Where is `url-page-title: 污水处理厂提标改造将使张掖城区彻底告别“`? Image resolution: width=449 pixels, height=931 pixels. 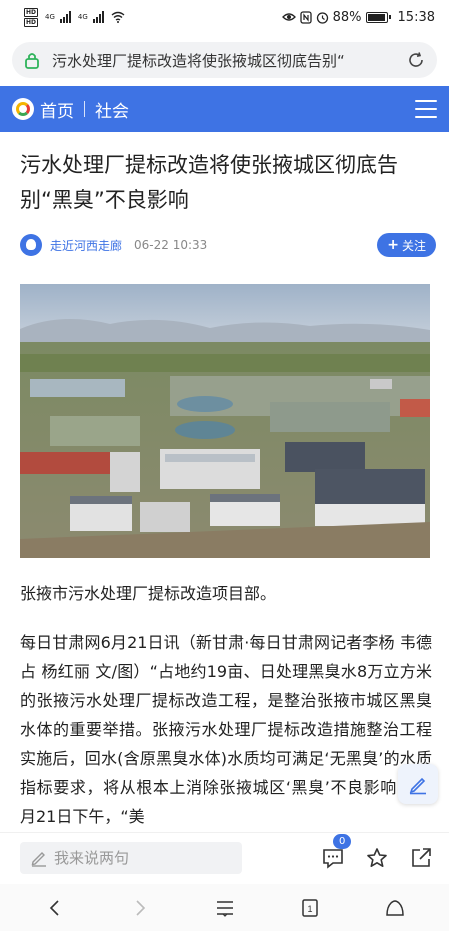
url-page-title: 污水处理厂提标改造将使张掖城区彻底告别“ is located at coordinates (224, 60).